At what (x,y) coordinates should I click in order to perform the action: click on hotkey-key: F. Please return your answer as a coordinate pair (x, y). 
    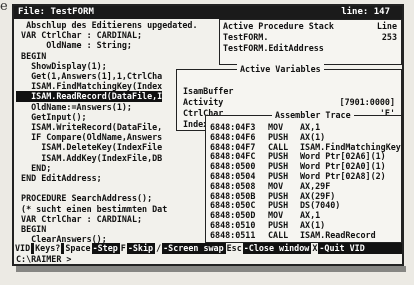
    Looking at the image, I should click on (123, 248).